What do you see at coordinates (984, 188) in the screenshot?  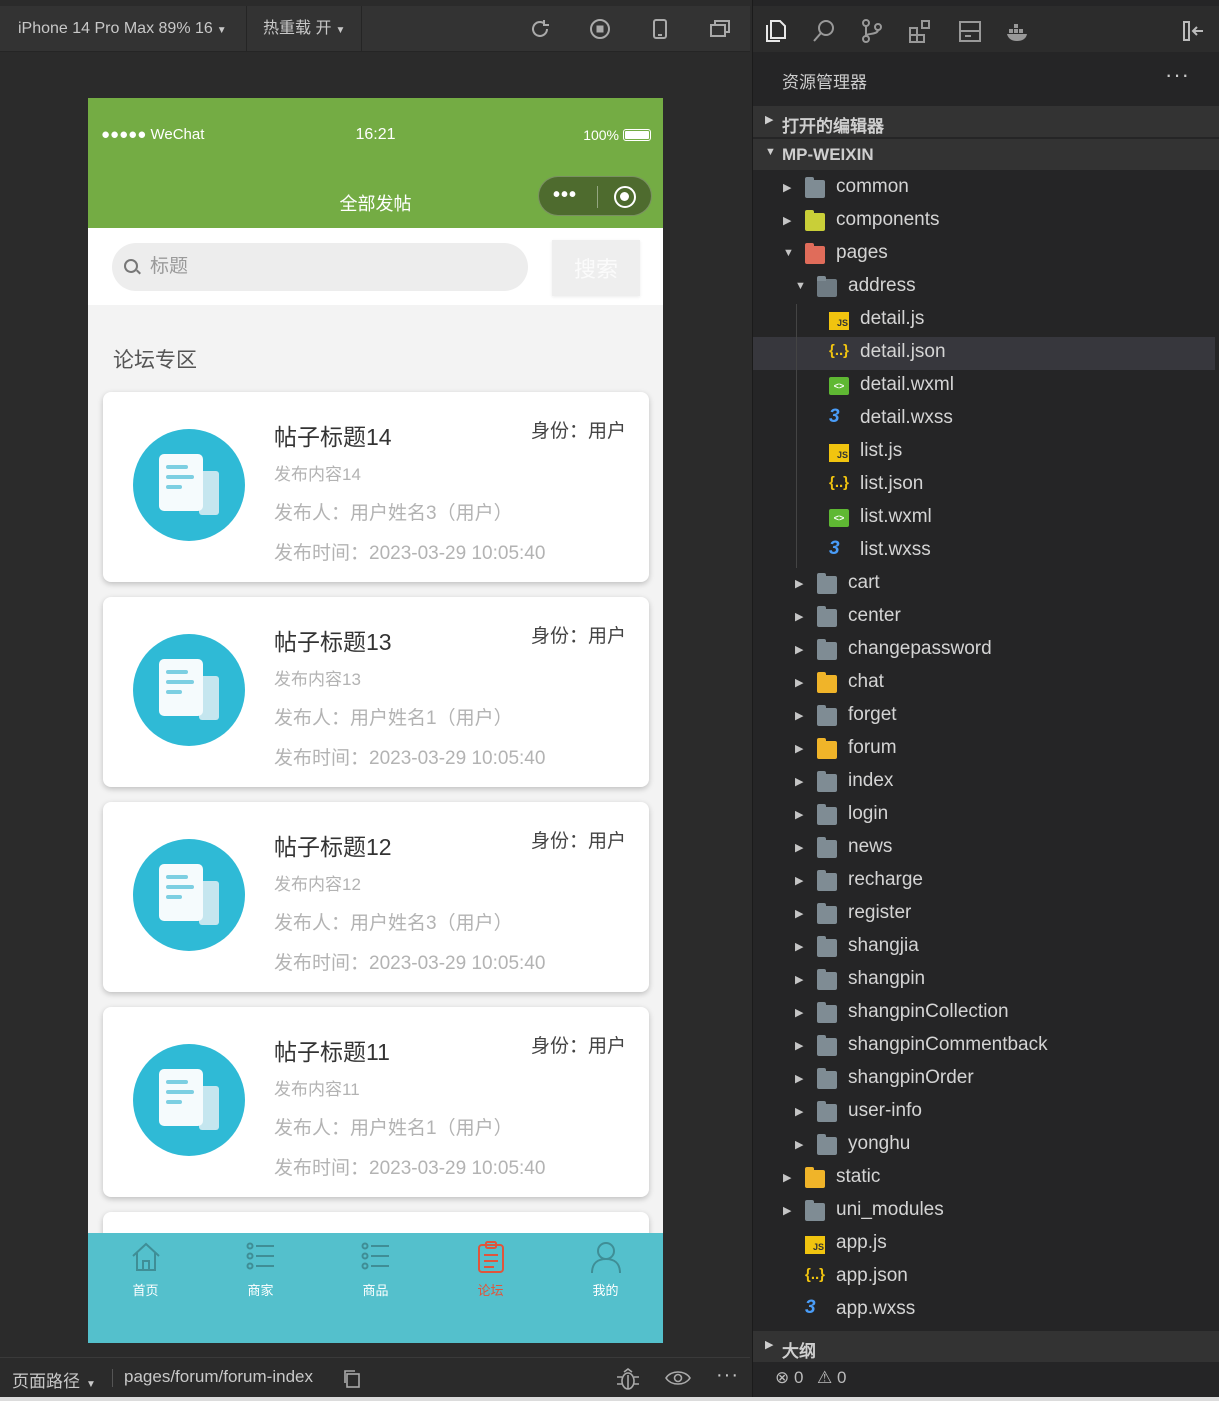 I see `tree-folder-common: ▶ common` at bounding box center [984, 188].